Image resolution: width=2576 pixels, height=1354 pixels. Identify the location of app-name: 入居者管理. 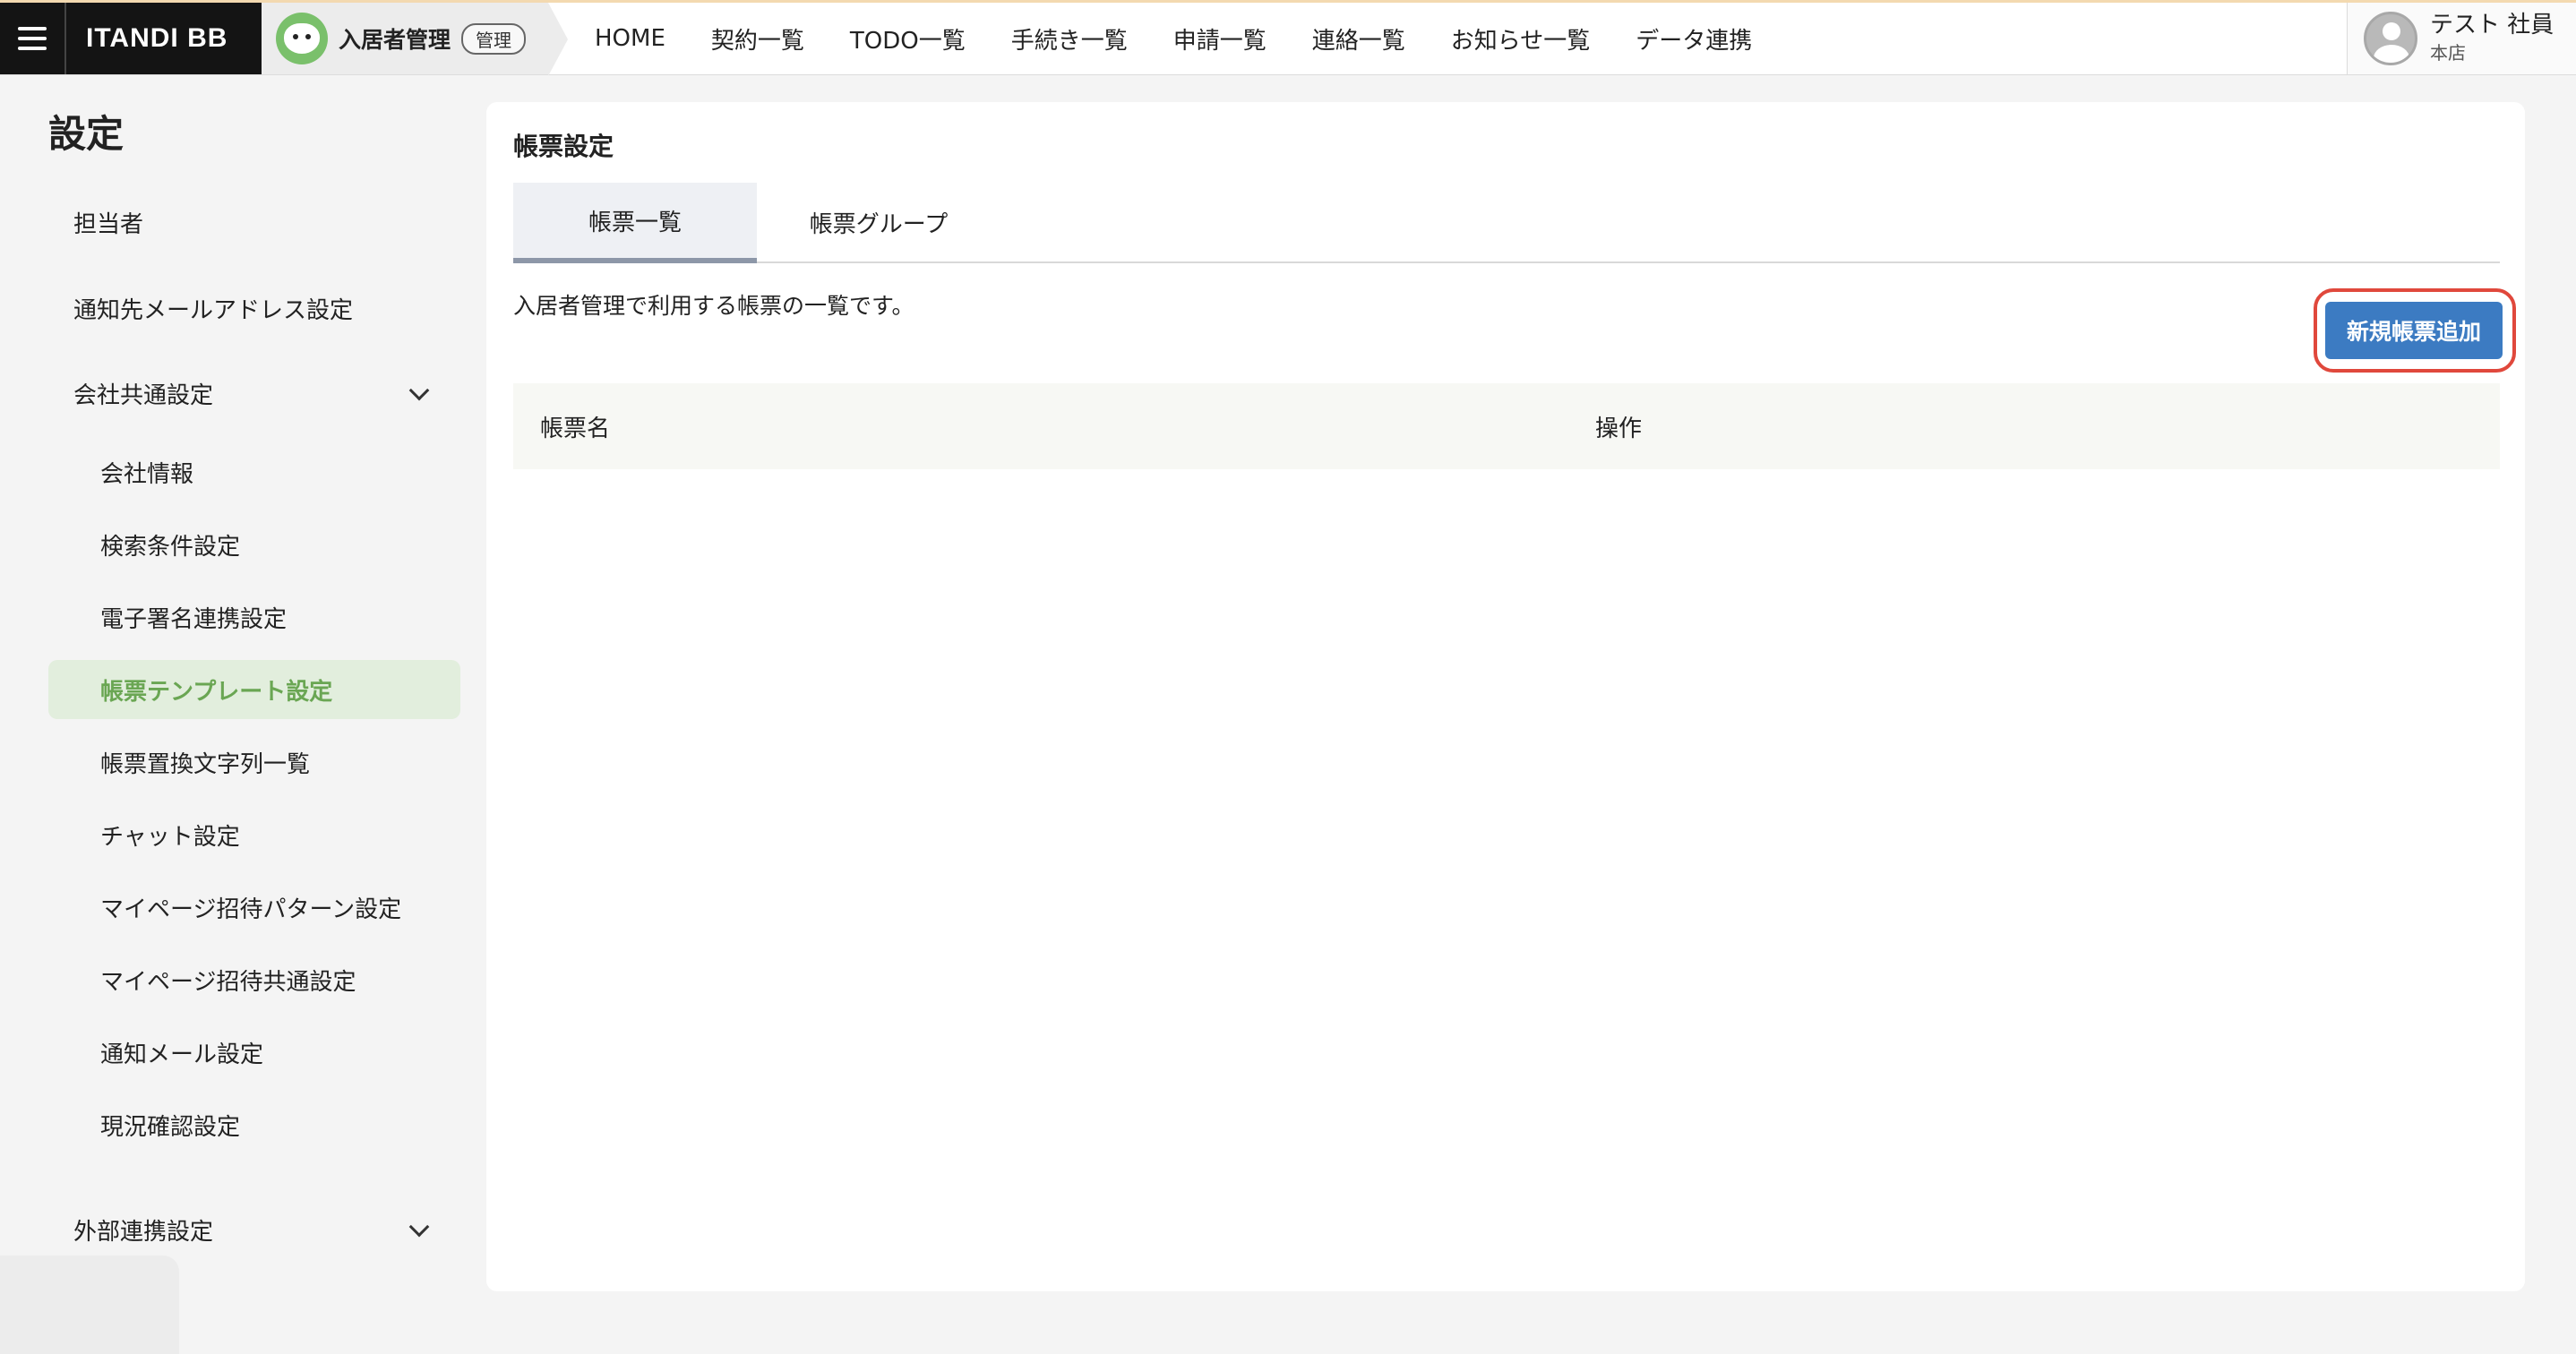
(395, 40).